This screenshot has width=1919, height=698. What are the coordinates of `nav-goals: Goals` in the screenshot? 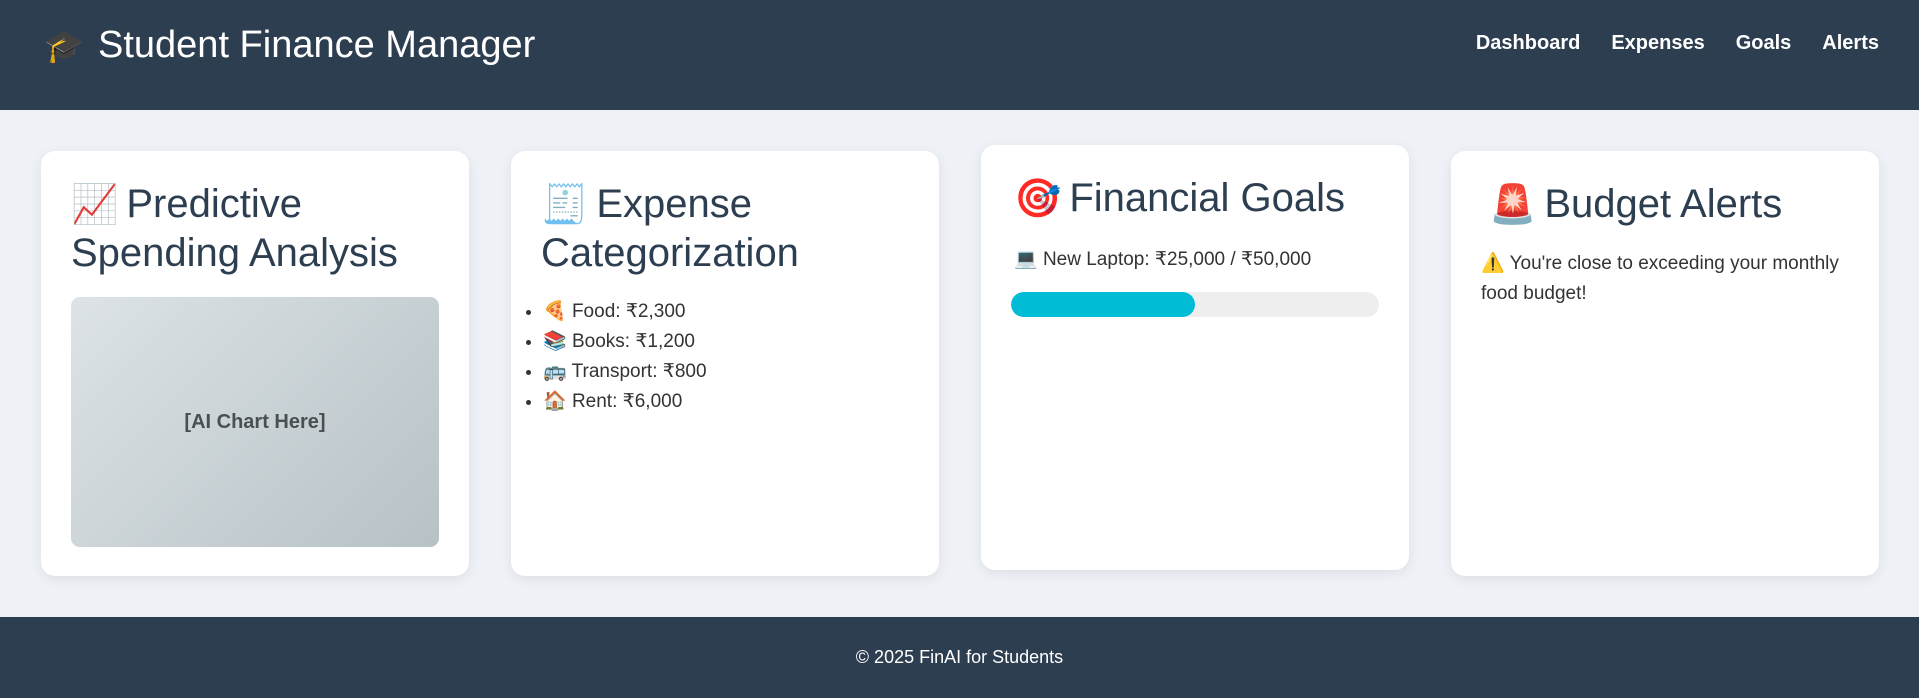 It's located at (1764, 43).